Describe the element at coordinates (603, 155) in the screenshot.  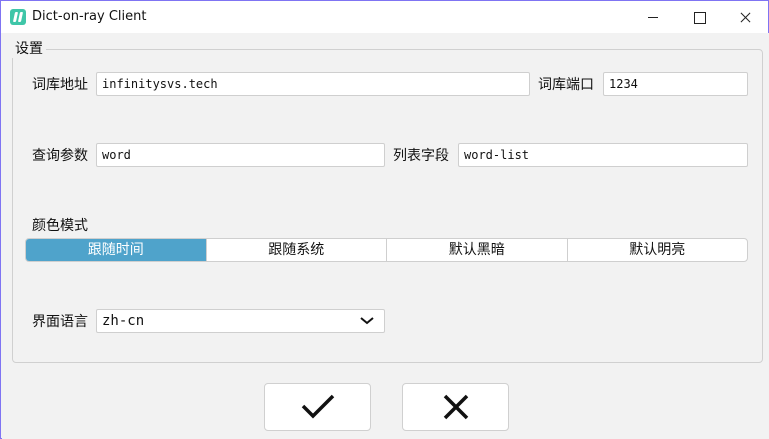
I see `list-field-input` at that location.